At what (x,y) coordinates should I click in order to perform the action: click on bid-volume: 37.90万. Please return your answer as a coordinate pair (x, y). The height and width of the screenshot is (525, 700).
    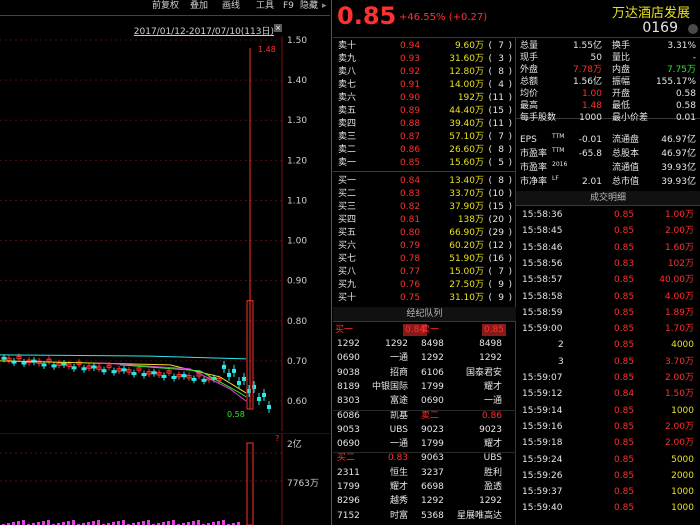
    Looking at the image, I should click on (466, 207).